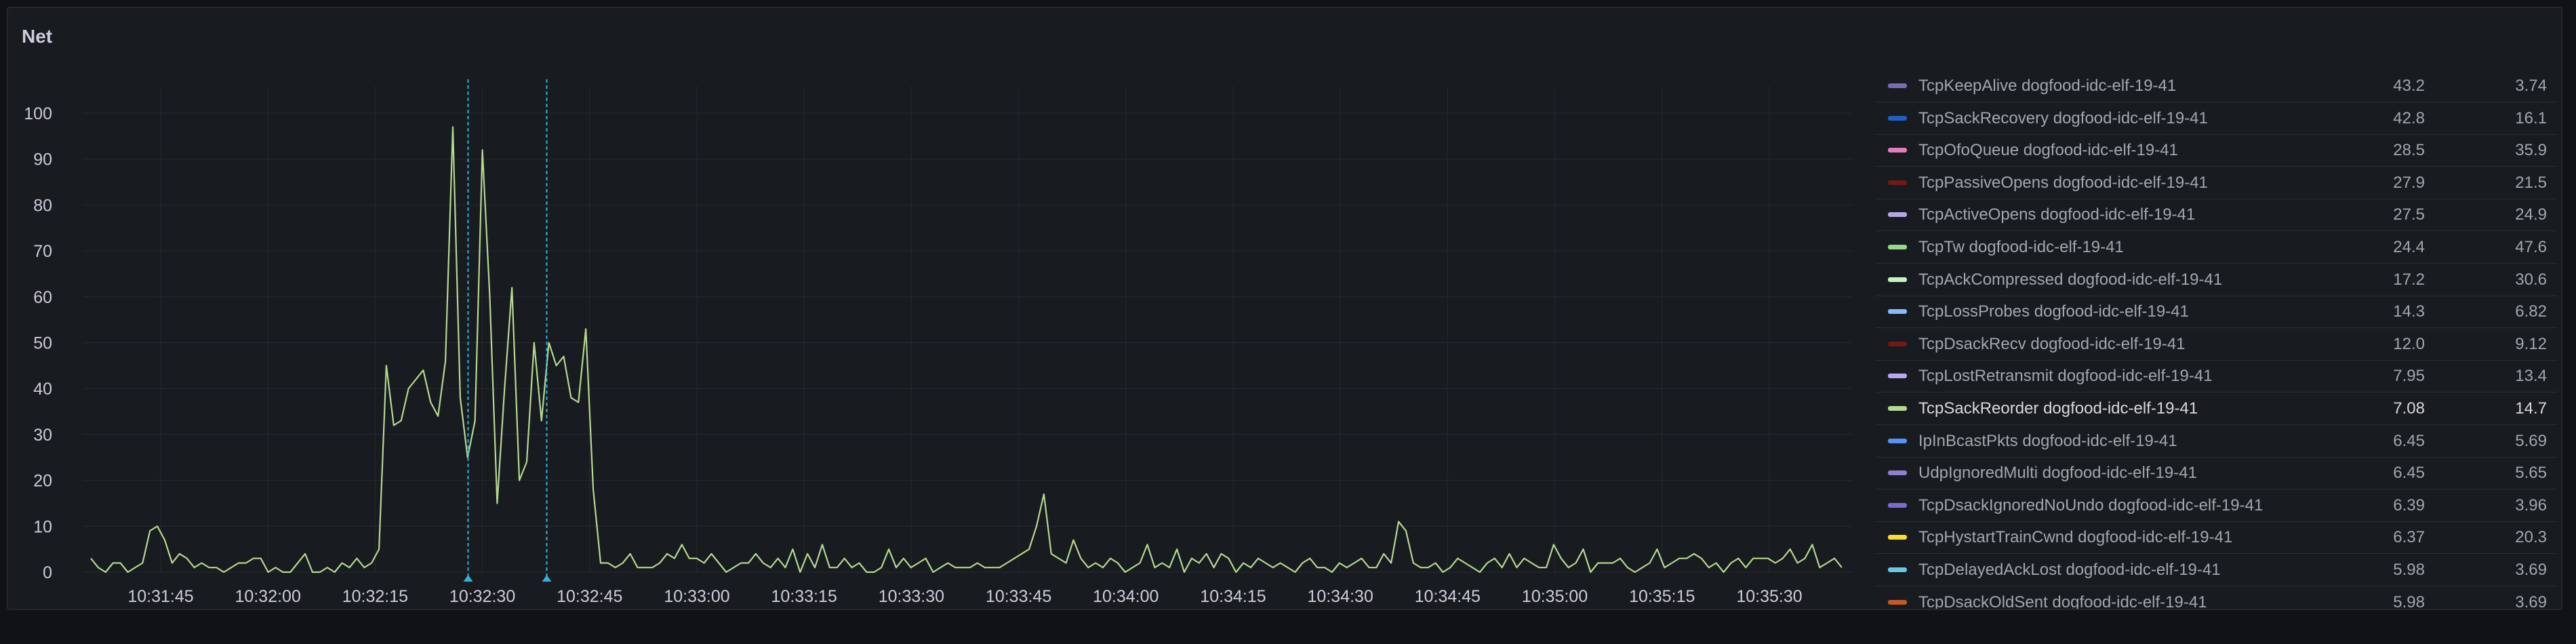  What do you see at coordinates (2056, 214) in the screenshot?
I see `legend-series-name: TcpActiveOpens dogfood-idc-elf-19-41` at bounding box center [2056, 214].